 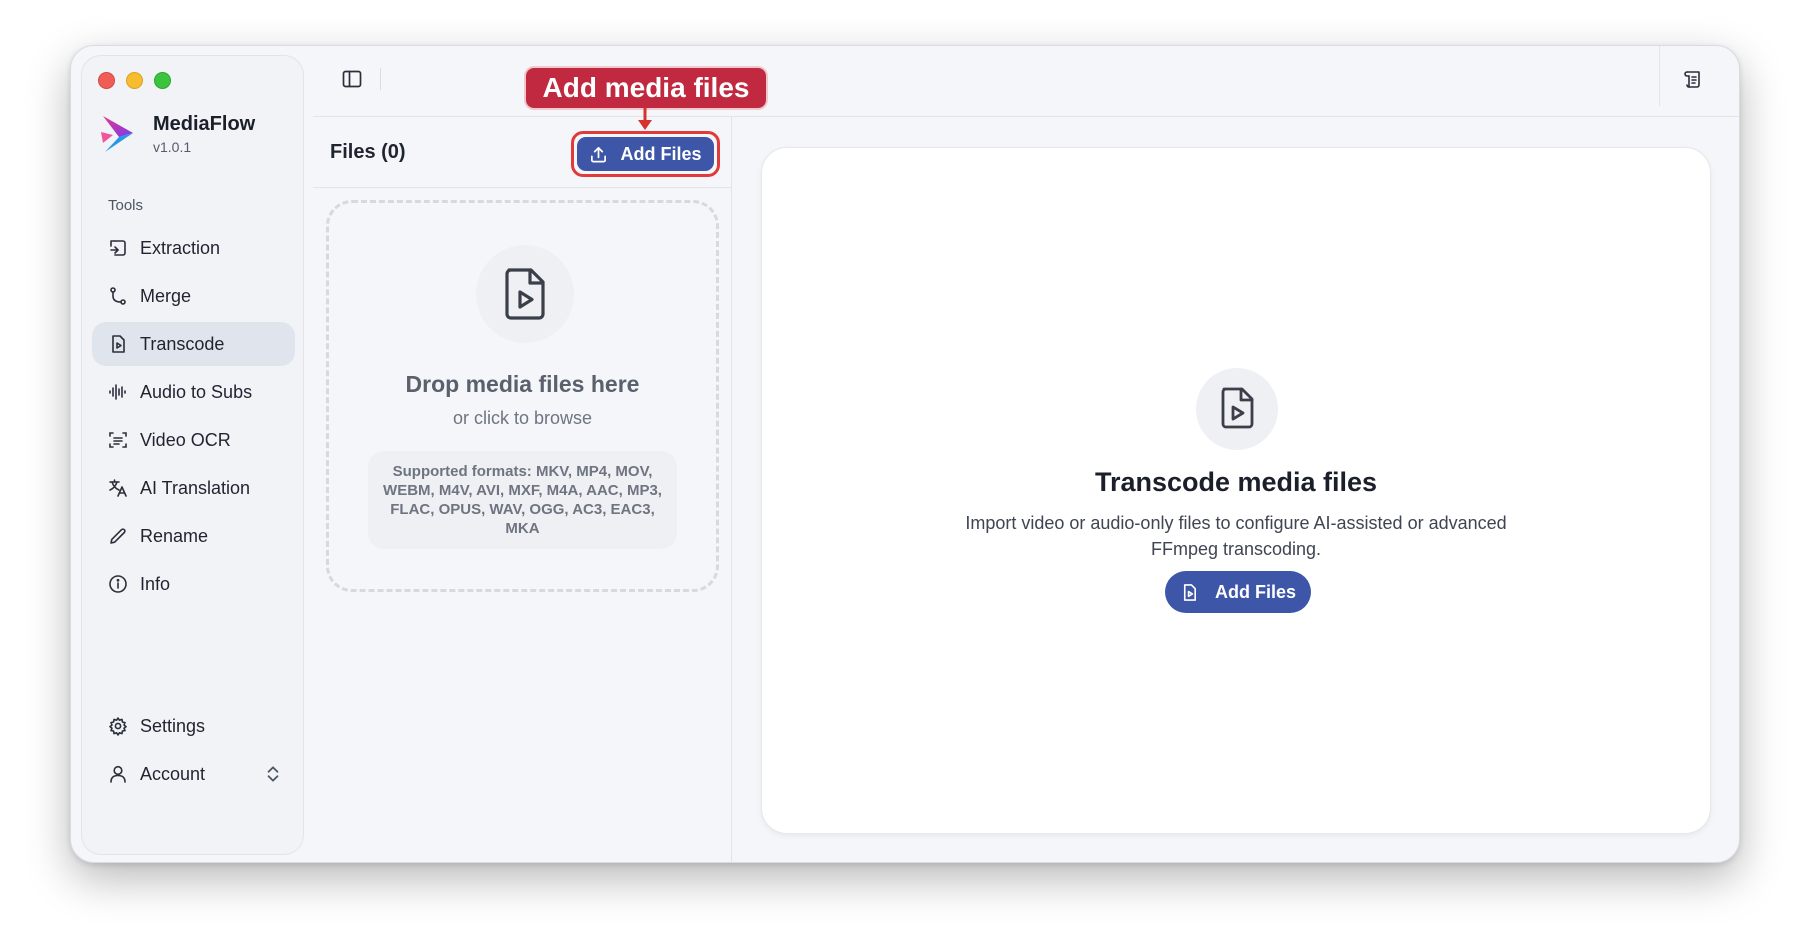 What do you see at coordinates (155, 583) in the screenshot?
I see `sidebar-item-label: Info` at bounding box center [155, 583].